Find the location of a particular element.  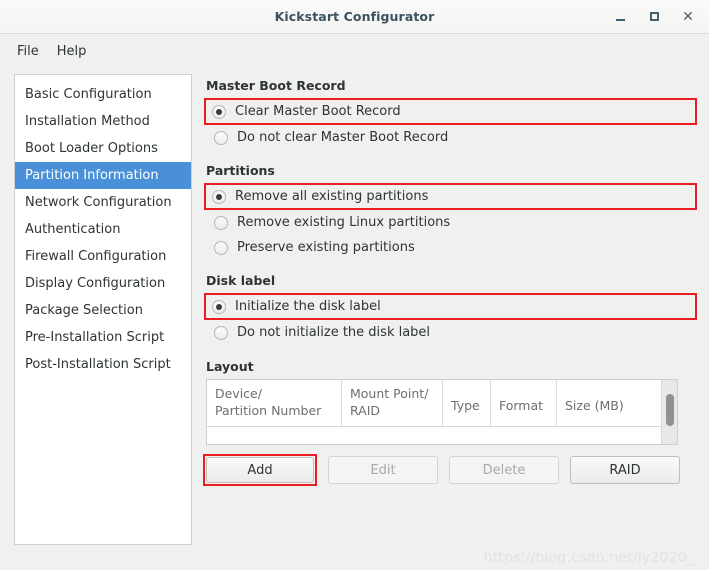

raid-button: RAID is located at coordinates (625, 470).